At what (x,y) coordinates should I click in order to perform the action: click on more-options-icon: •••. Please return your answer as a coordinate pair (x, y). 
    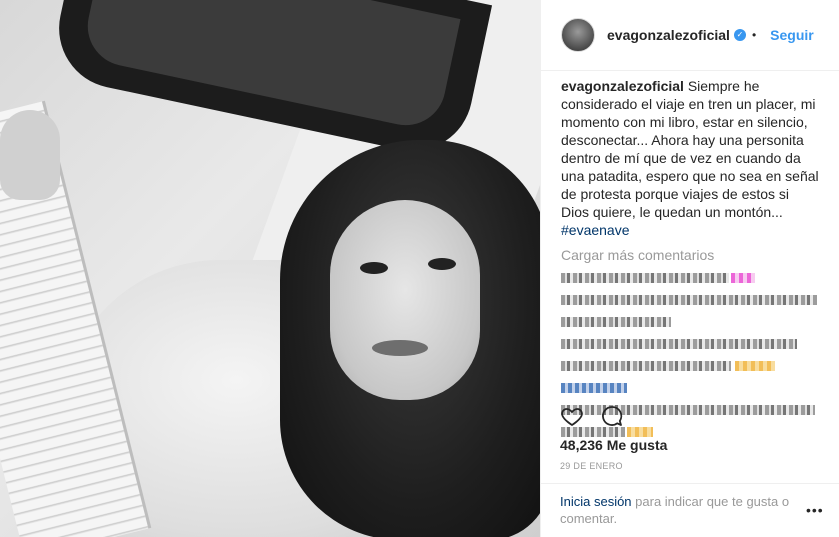
    Looking at the image, I should click on (815, 510).